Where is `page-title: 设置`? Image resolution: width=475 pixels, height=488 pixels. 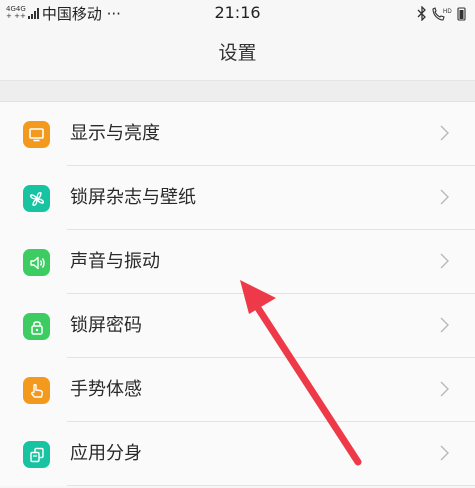
page-title: 设置 is located at coordinates (237, 53).